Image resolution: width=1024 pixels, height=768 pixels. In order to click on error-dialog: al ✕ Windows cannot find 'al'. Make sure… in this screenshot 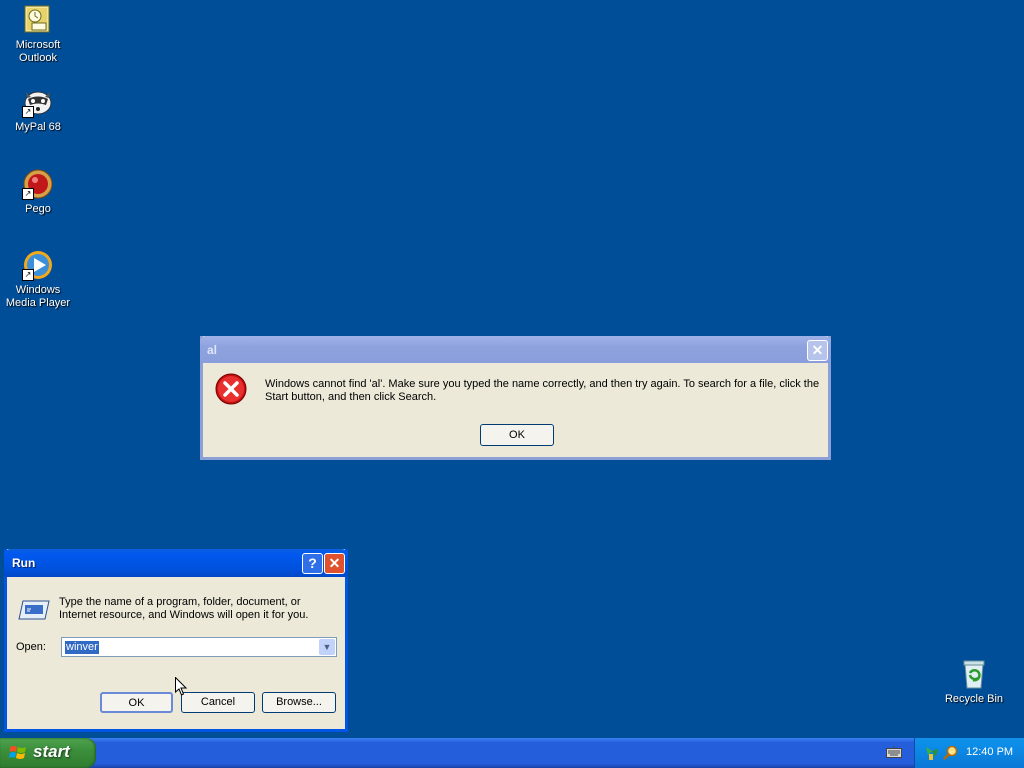, I will do `click(515, 398)`.